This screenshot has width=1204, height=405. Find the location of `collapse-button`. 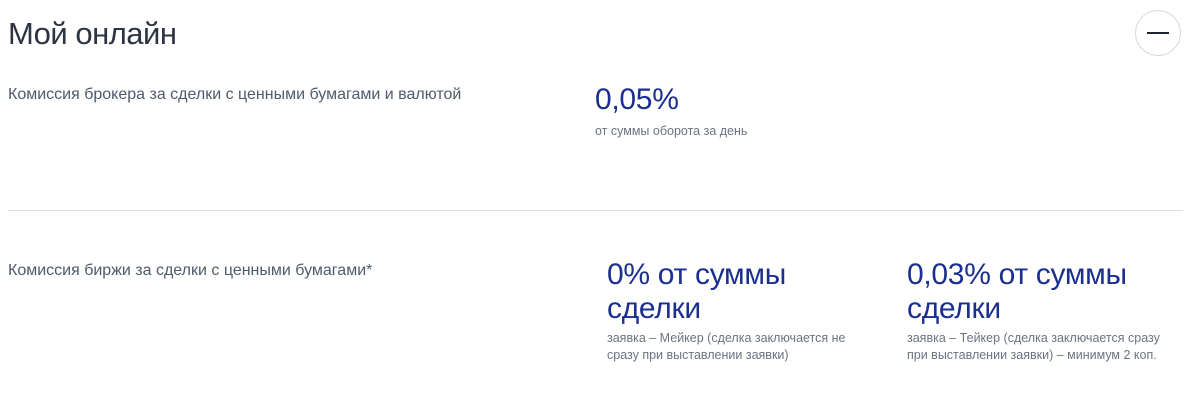

collapse-button is located at coordinates (1158, 33).